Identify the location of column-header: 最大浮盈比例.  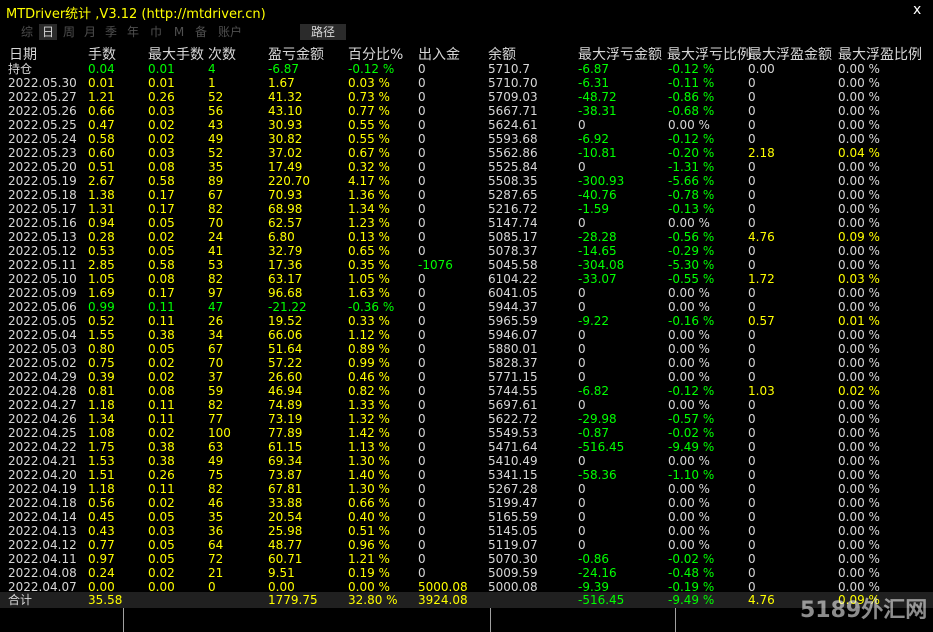
(880, 54).